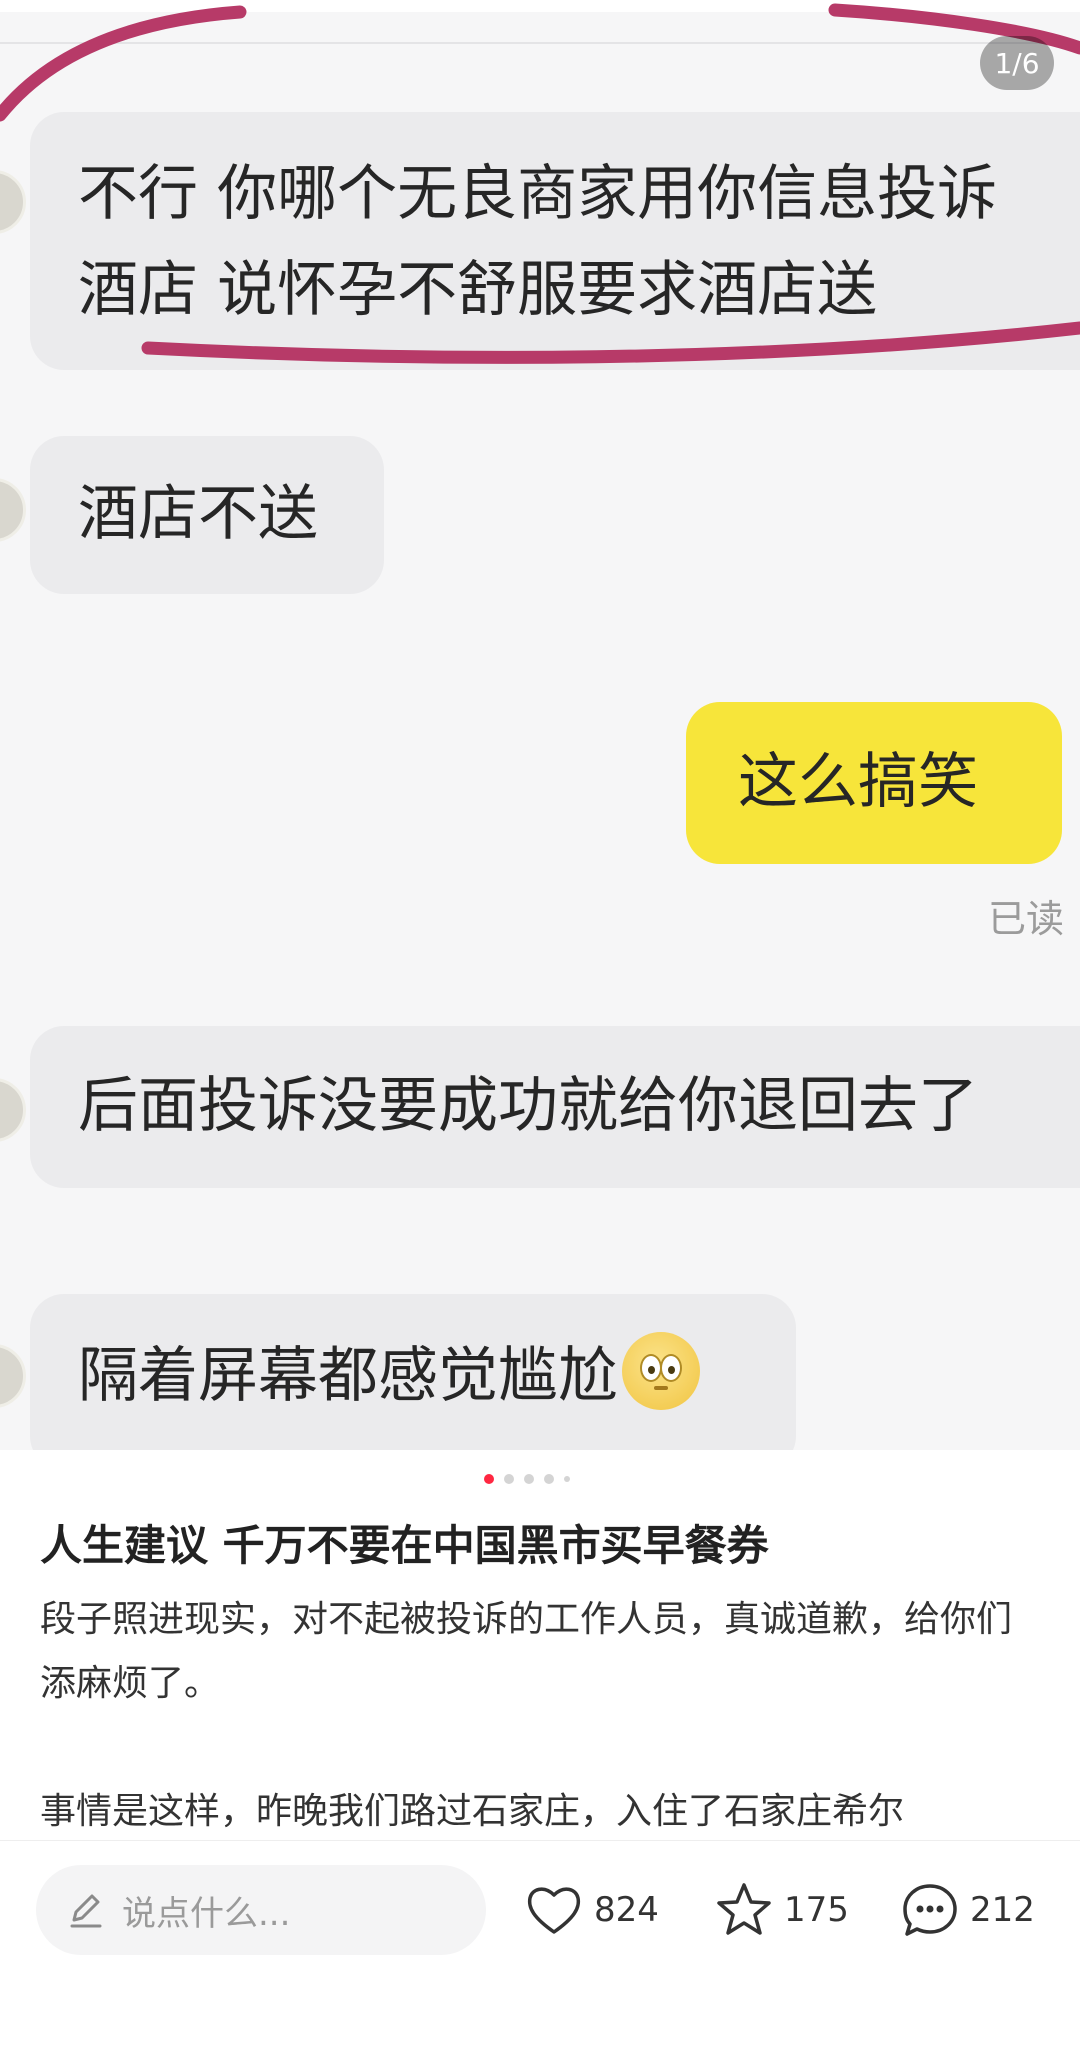  What do you see at coordinates (489, 1479) in the screenshot?
I see `carousel-dot-active` at bounding box center [489, 1479].